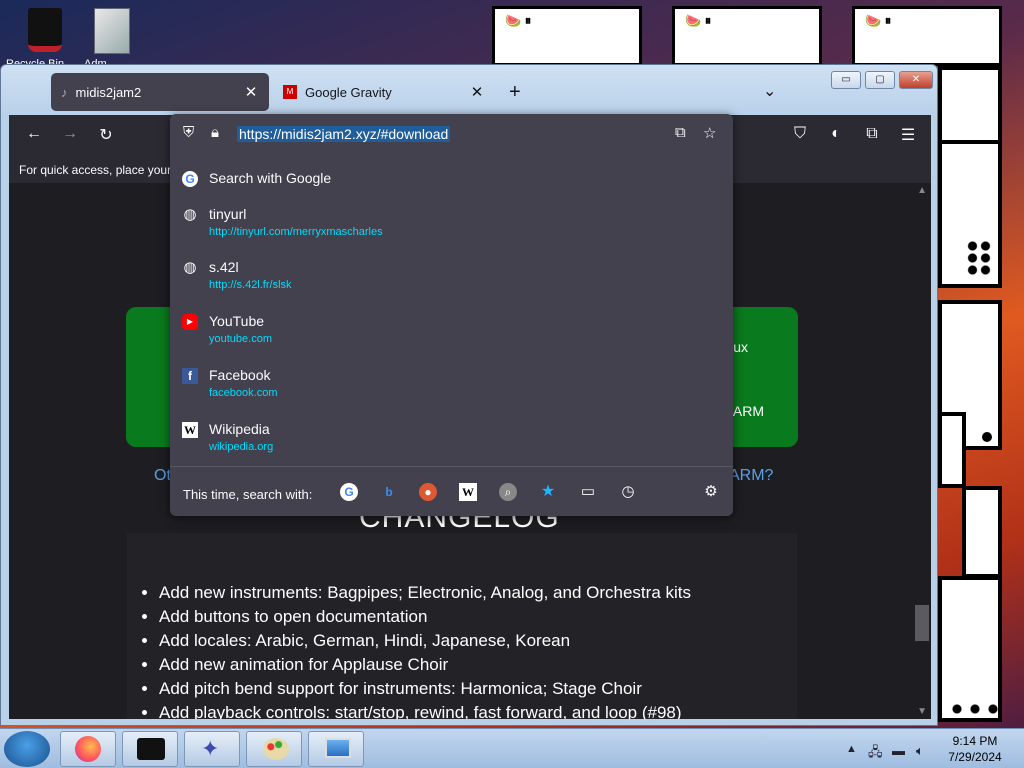 This screenshot has width=1024, height=768. What do you see at coordinates (836, 134) in the screenshot?
I see `account-icon: ◐` at bounding box center [836, 134].